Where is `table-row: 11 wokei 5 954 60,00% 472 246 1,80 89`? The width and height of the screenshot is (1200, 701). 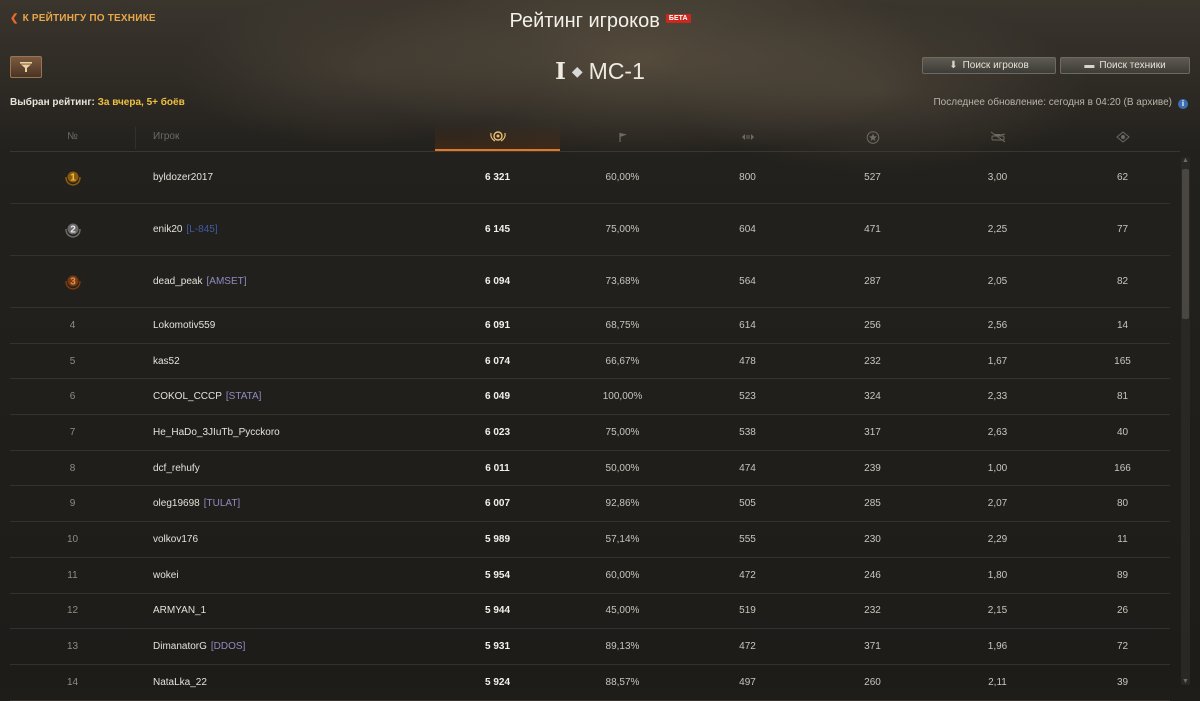 table-row: 11 wokei 5 954 60,00% 472 246 1,80 89 is located at coordinates (590, 576).